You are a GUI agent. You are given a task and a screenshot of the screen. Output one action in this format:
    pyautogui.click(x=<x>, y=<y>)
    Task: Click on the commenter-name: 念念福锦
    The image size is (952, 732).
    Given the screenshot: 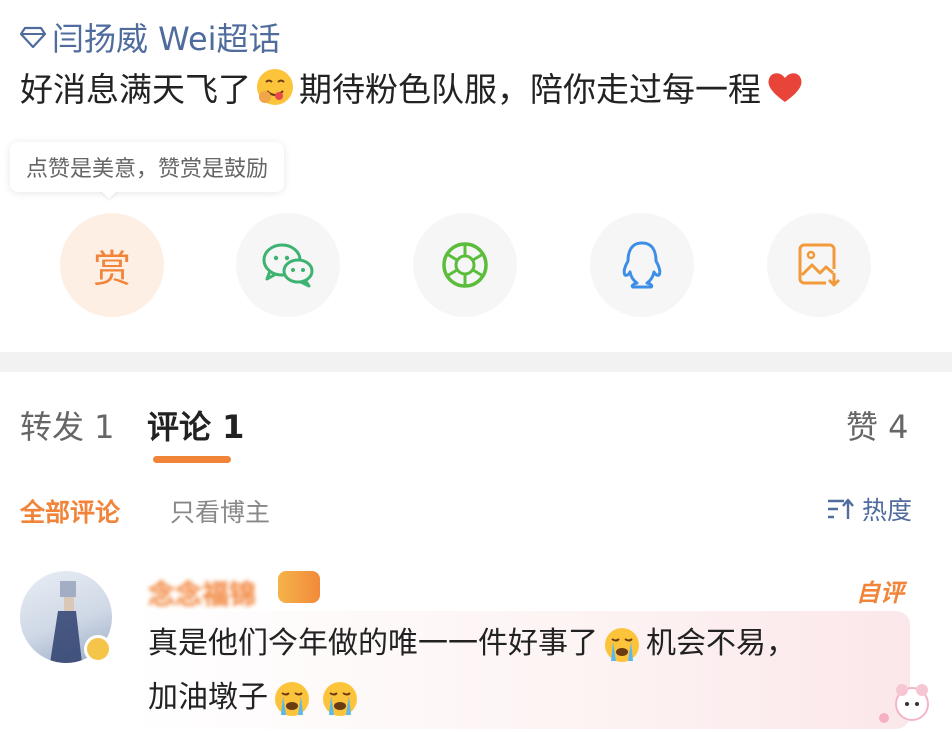 What is the action you would take?
    pyautogui.click(x=202, y=592)
    